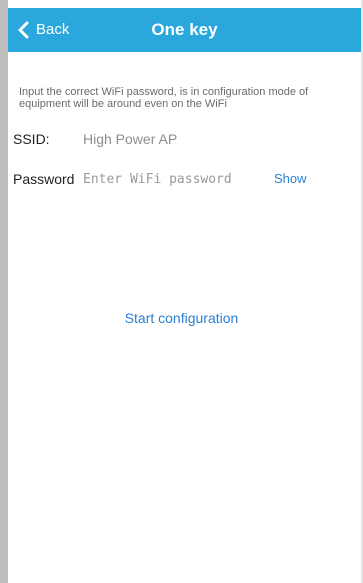  I want to click on page-title: One key, so click(184, 29).